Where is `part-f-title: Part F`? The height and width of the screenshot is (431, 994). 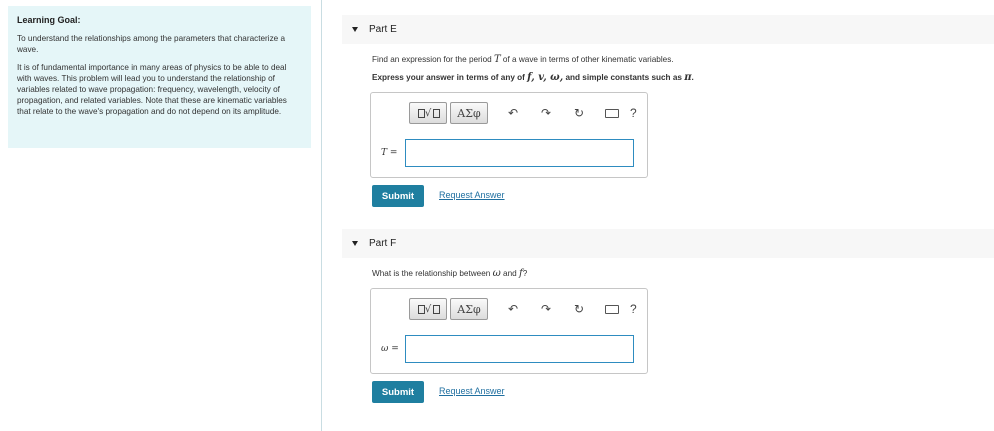
part-f-title: Part F is located at coordinates (383, 243).